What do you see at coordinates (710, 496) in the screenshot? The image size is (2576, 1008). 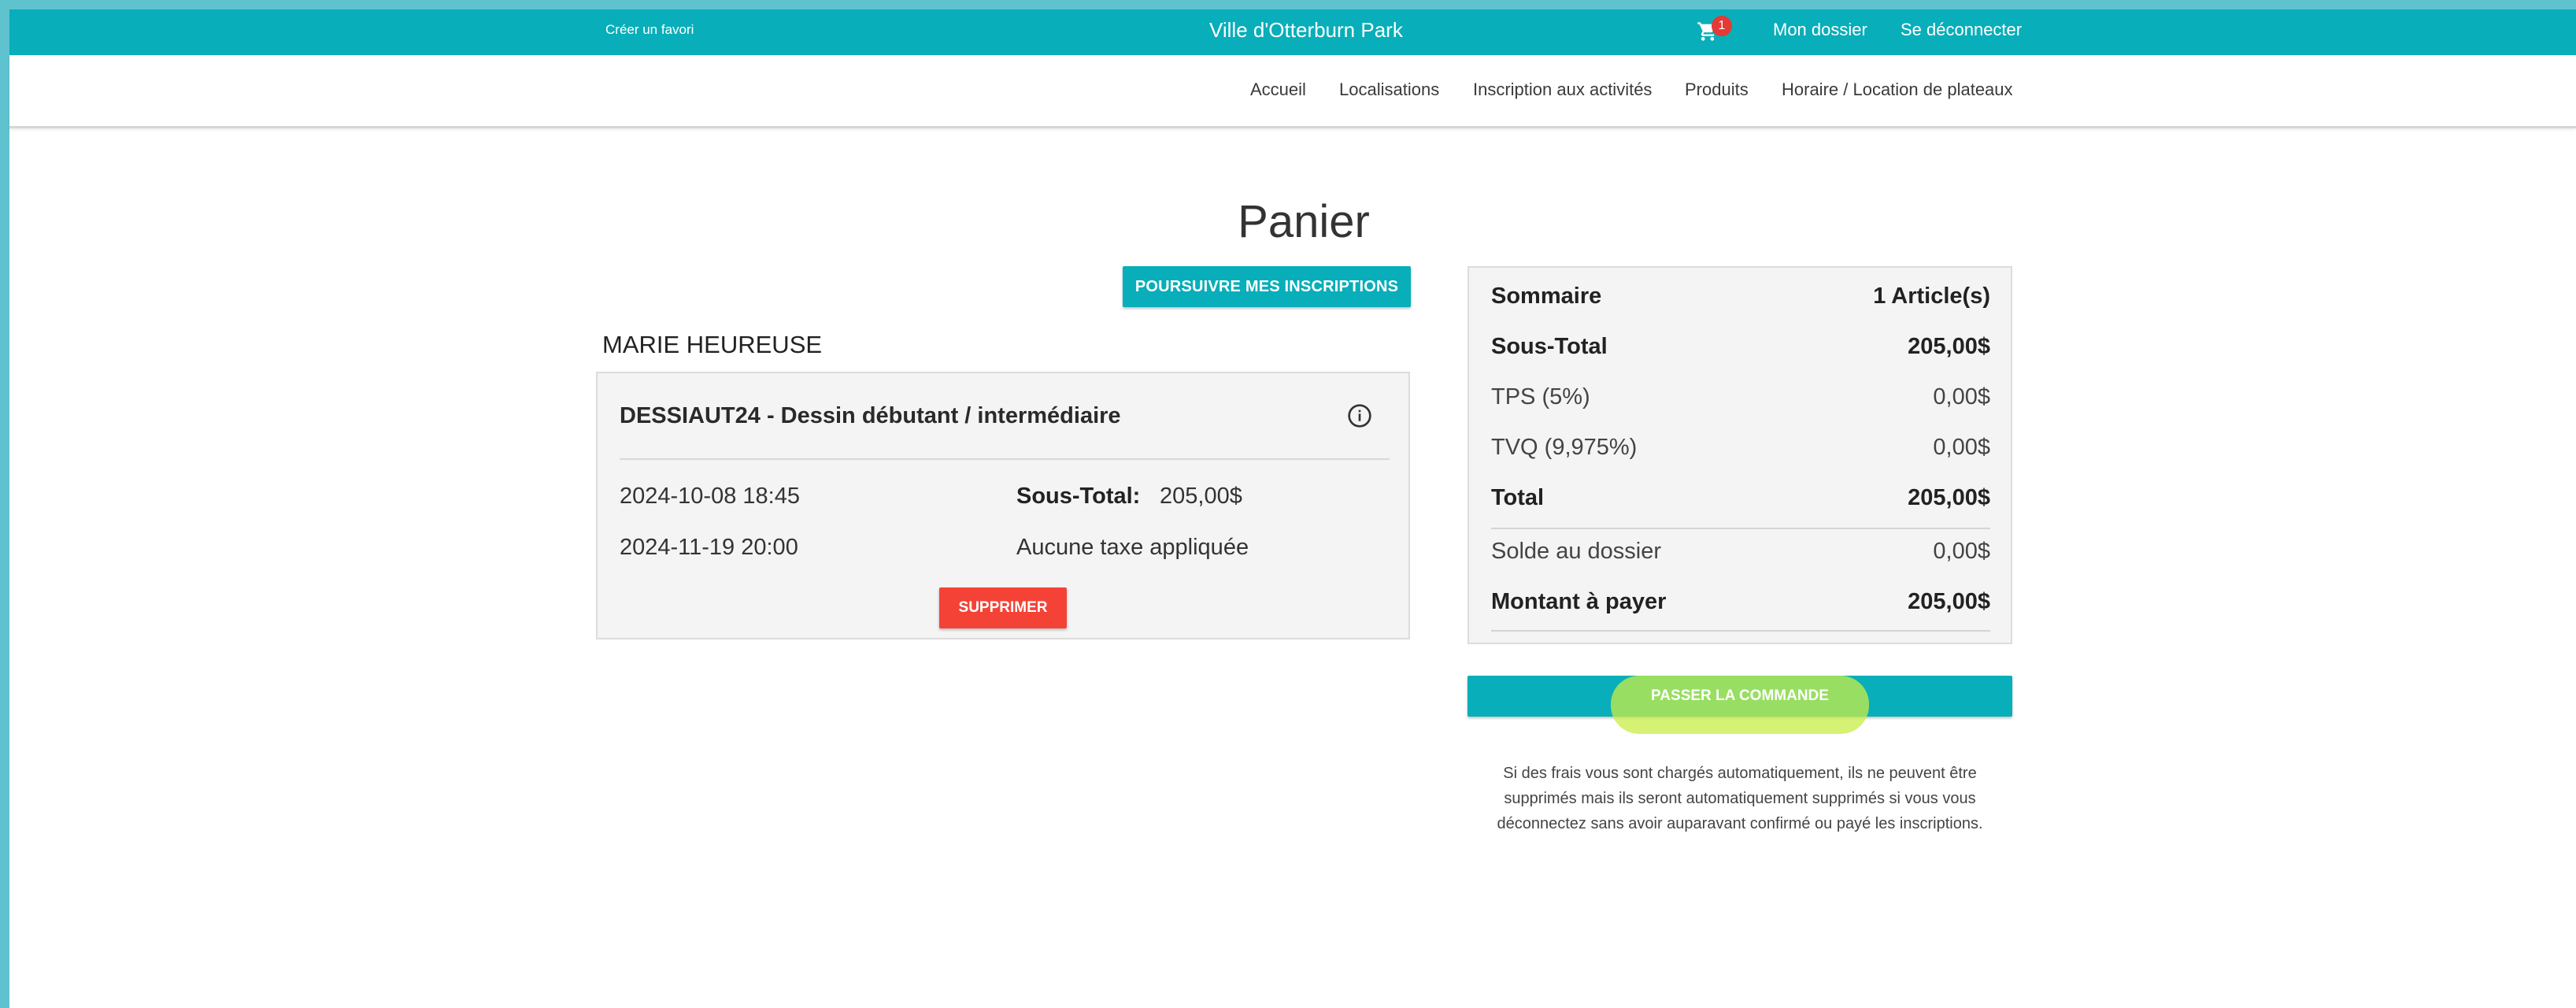 I see `item-start-date: 2024-10-08 18:45` at bounding box center [710, 496].